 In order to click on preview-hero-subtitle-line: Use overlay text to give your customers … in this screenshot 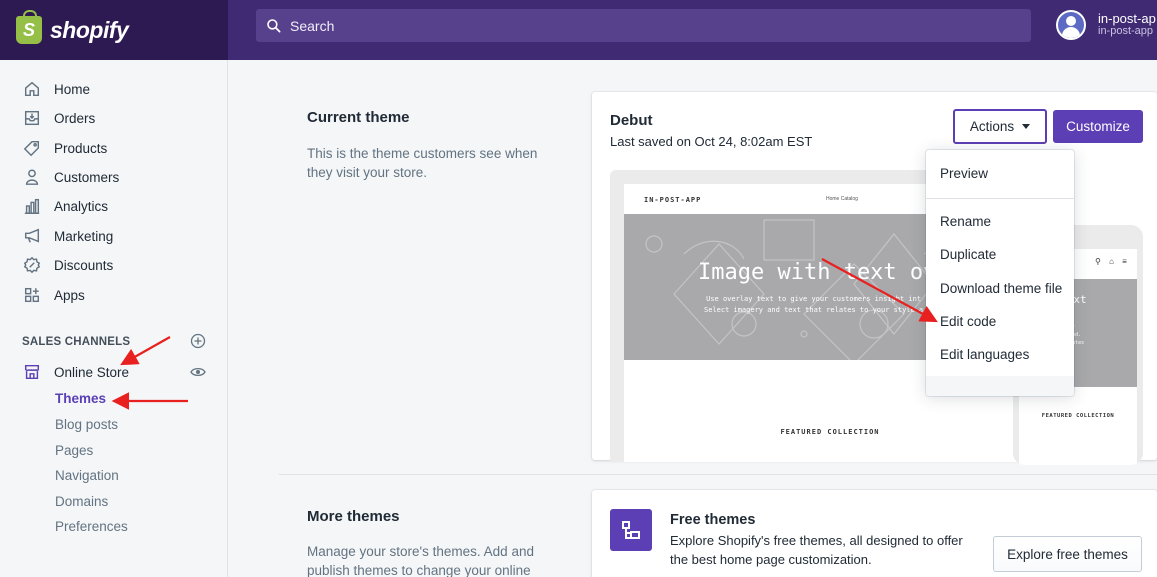, I will do `click(814, 299)`.